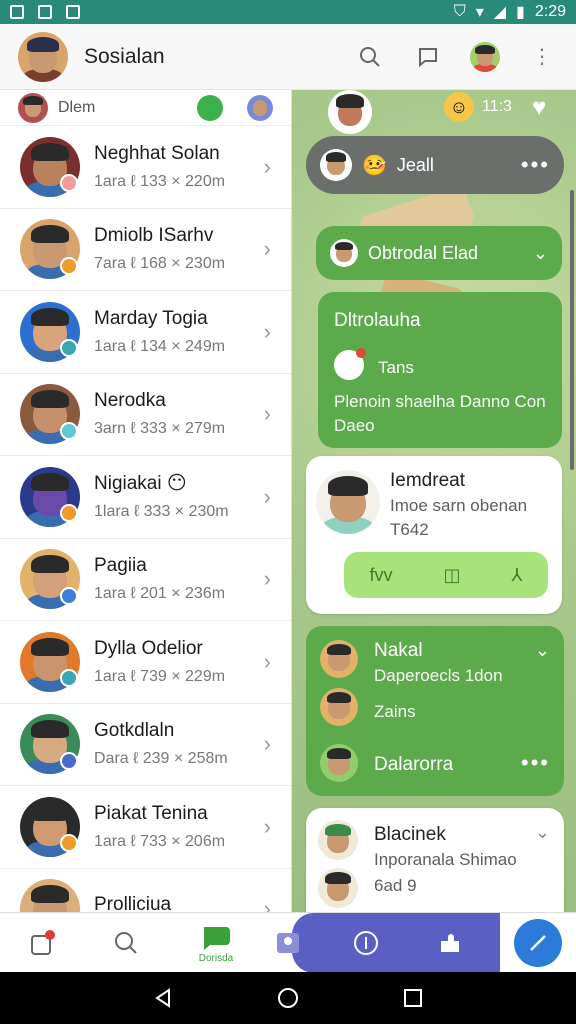 The width and height of the screenshot is (576, 1024). Describe the element at coordinates (497, 106) in the screenshot. I see `count-label: 11:3` at that location.